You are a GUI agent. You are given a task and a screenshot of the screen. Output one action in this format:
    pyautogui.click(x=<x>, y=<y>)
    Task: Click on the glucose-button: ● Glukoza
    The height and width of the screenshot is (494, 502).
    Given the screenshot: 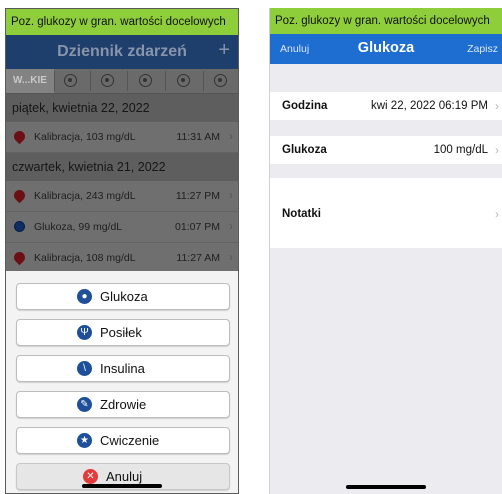 What is the action you would take?
    pyautogui.click(x=123, y=296)
    